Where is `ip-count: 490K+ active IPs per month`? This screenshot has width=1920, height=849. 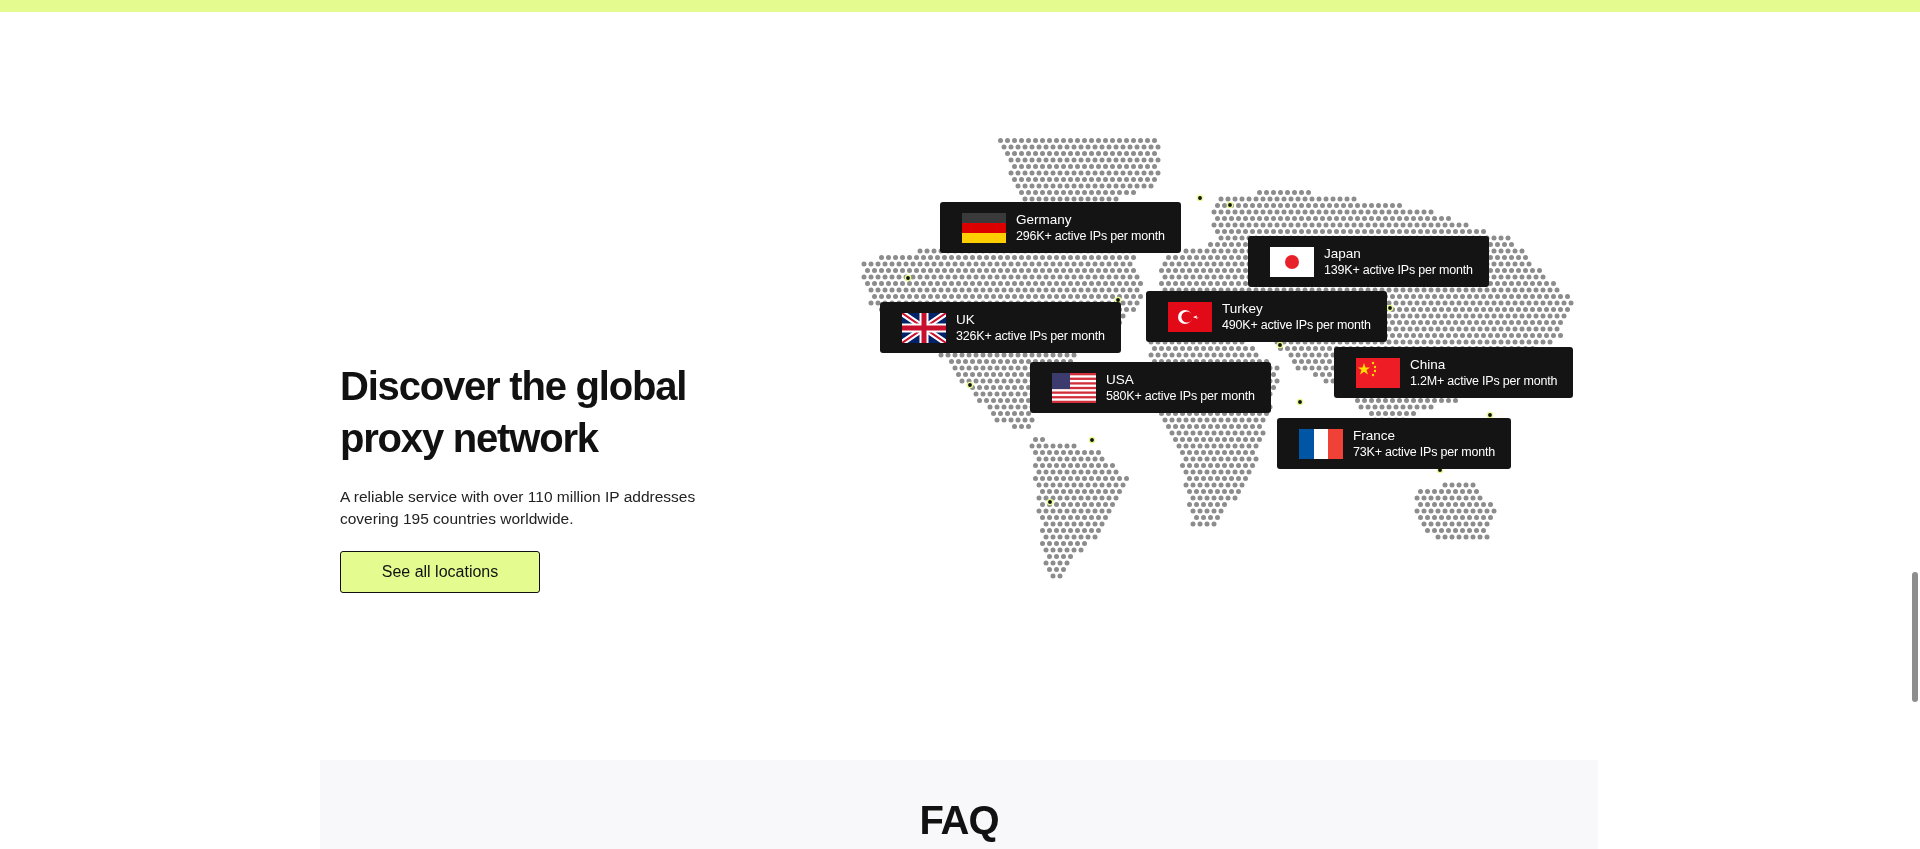 ip-count: 490K+ active IPs per month is located at coordinates (1296, 325).